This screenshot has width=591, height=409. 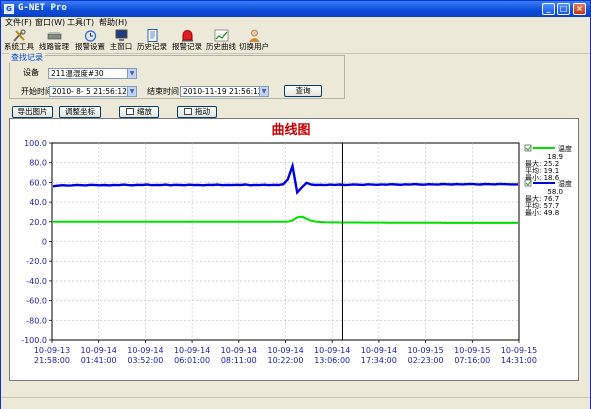 What do you see at coordinates (99, 360) in the screenshot?
I see `x-tick-time: 01:41:00` at bounding box center [99, 360].